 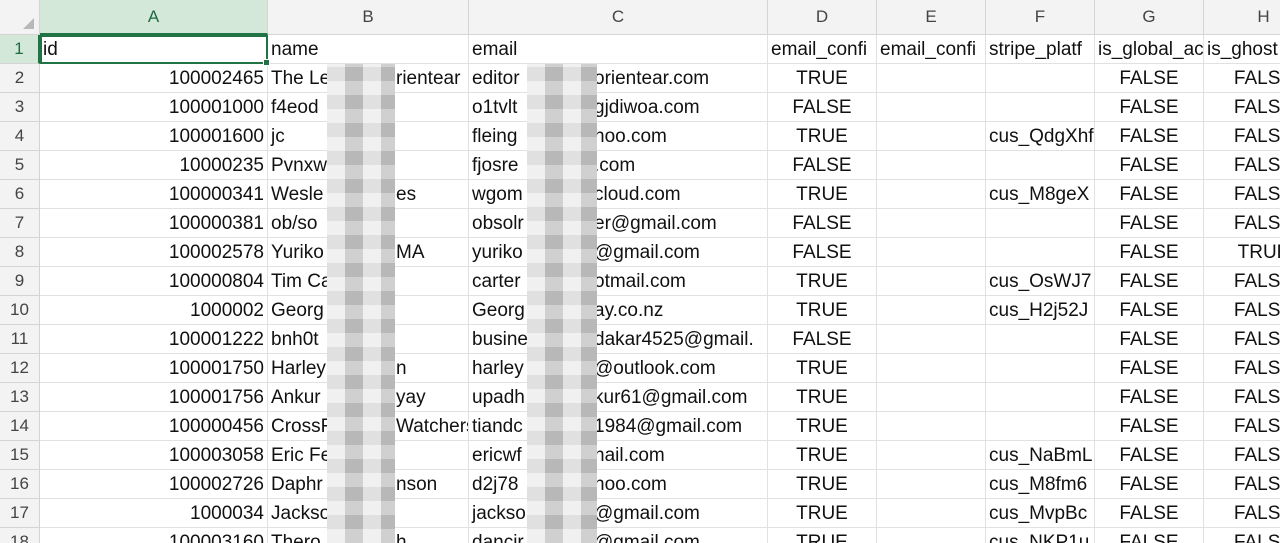 What do you see at coordinates (618, 78) in the screenshot?
I see `table-cell: editor orientear.com` at bounding box center [618, 78].